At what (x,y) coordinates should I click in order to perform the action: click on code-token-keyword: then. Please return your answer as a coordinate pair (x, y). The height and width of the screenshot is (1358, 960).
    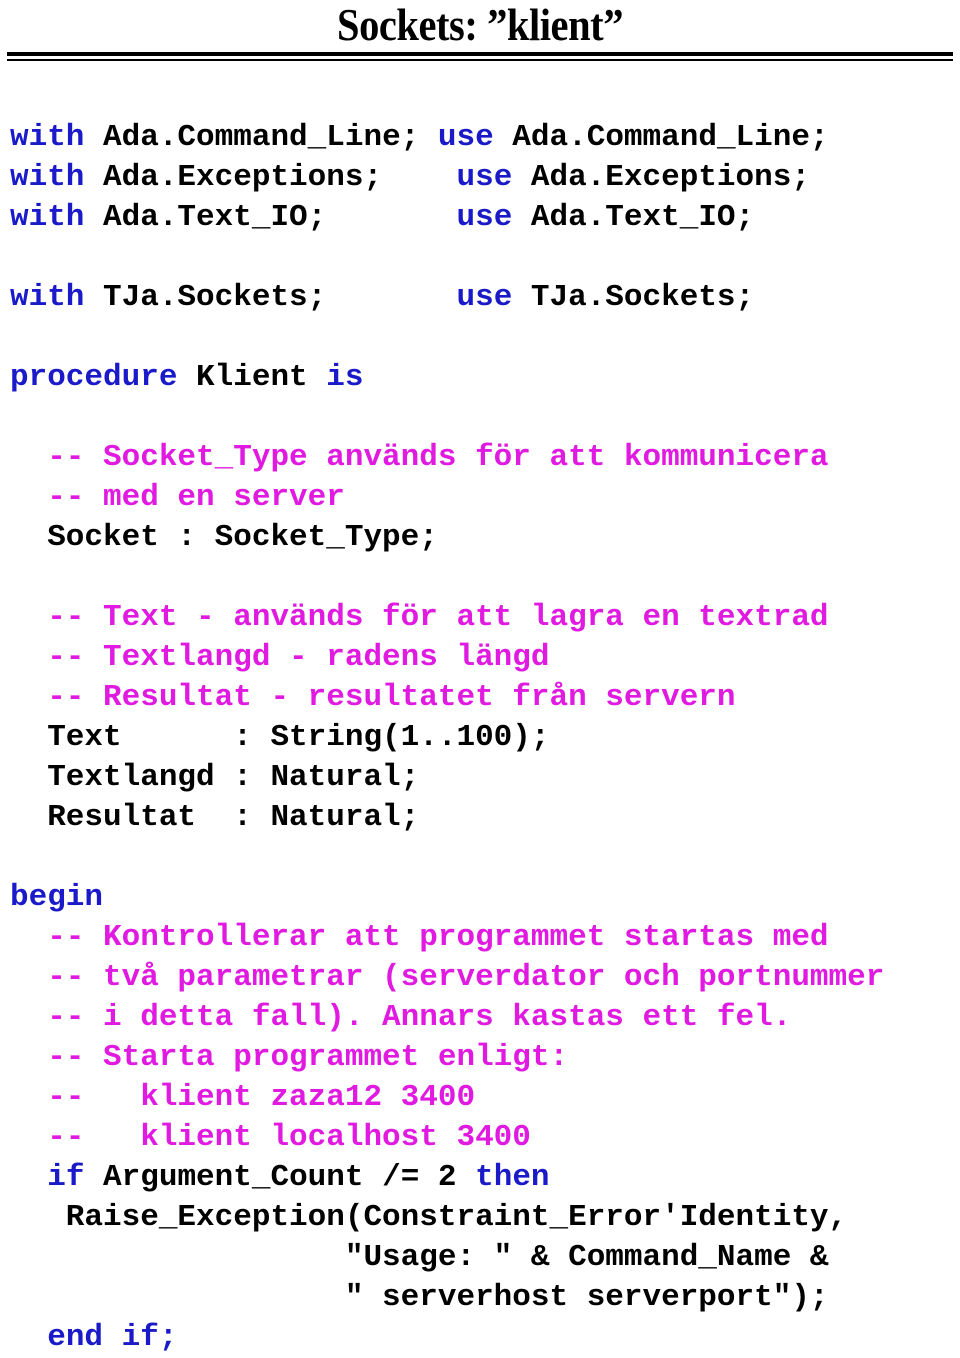
    Looking at the image, I should click on (512, 1177).